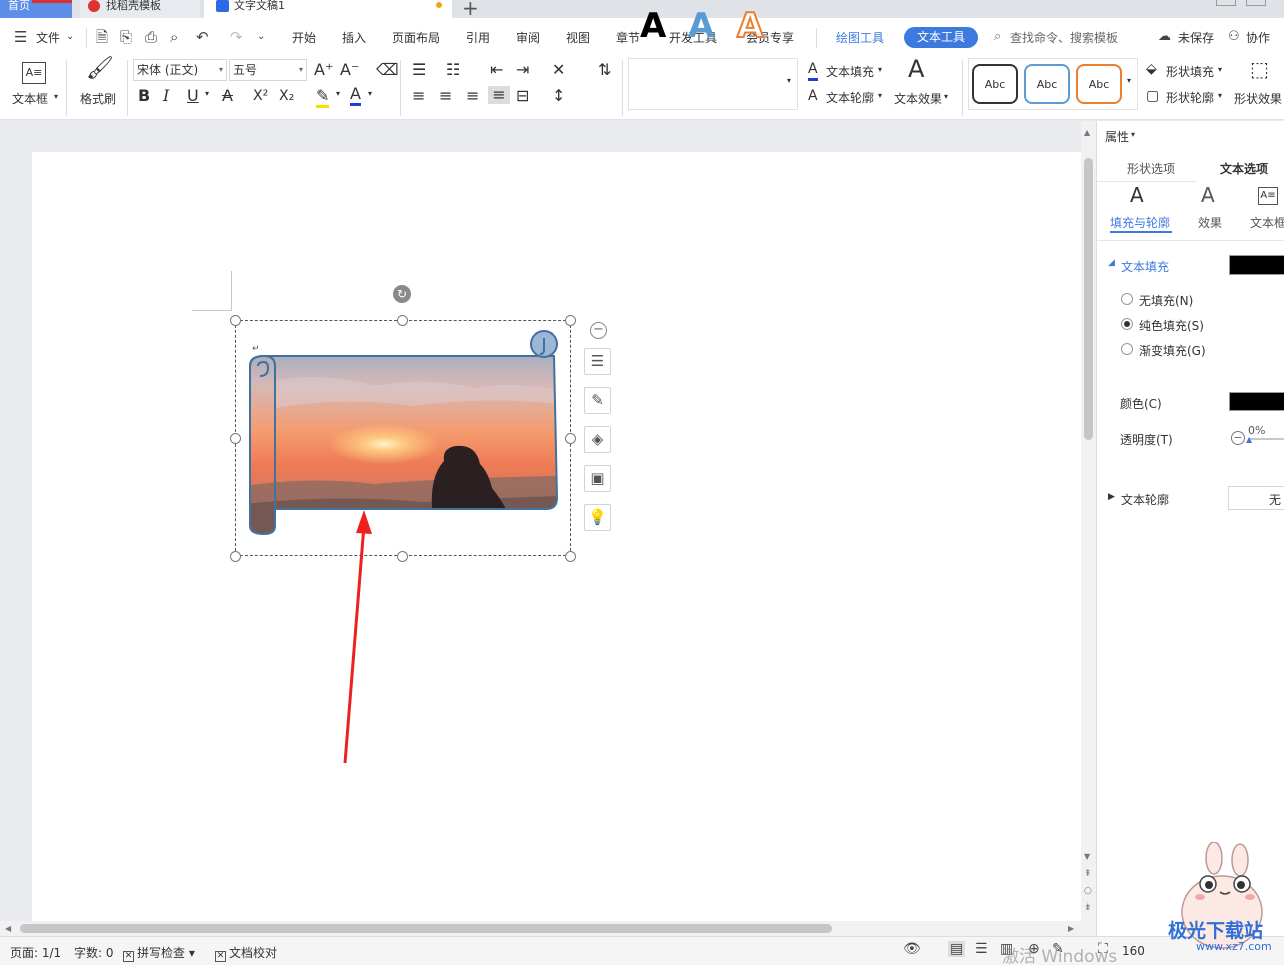 The image size is (1284, 965). I want to click on font-increase-icon: A⁺, so click(323, 70).